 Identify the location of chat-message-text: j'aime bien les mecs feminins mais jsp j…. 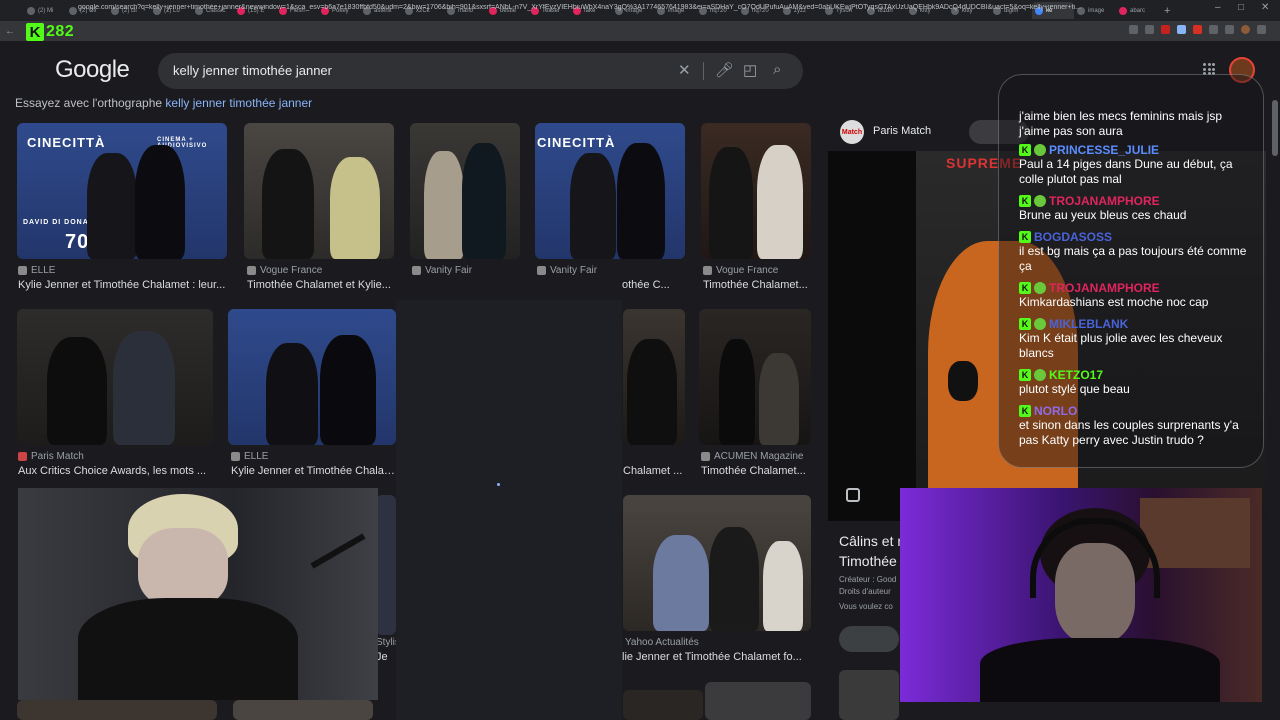
(1121, 123).